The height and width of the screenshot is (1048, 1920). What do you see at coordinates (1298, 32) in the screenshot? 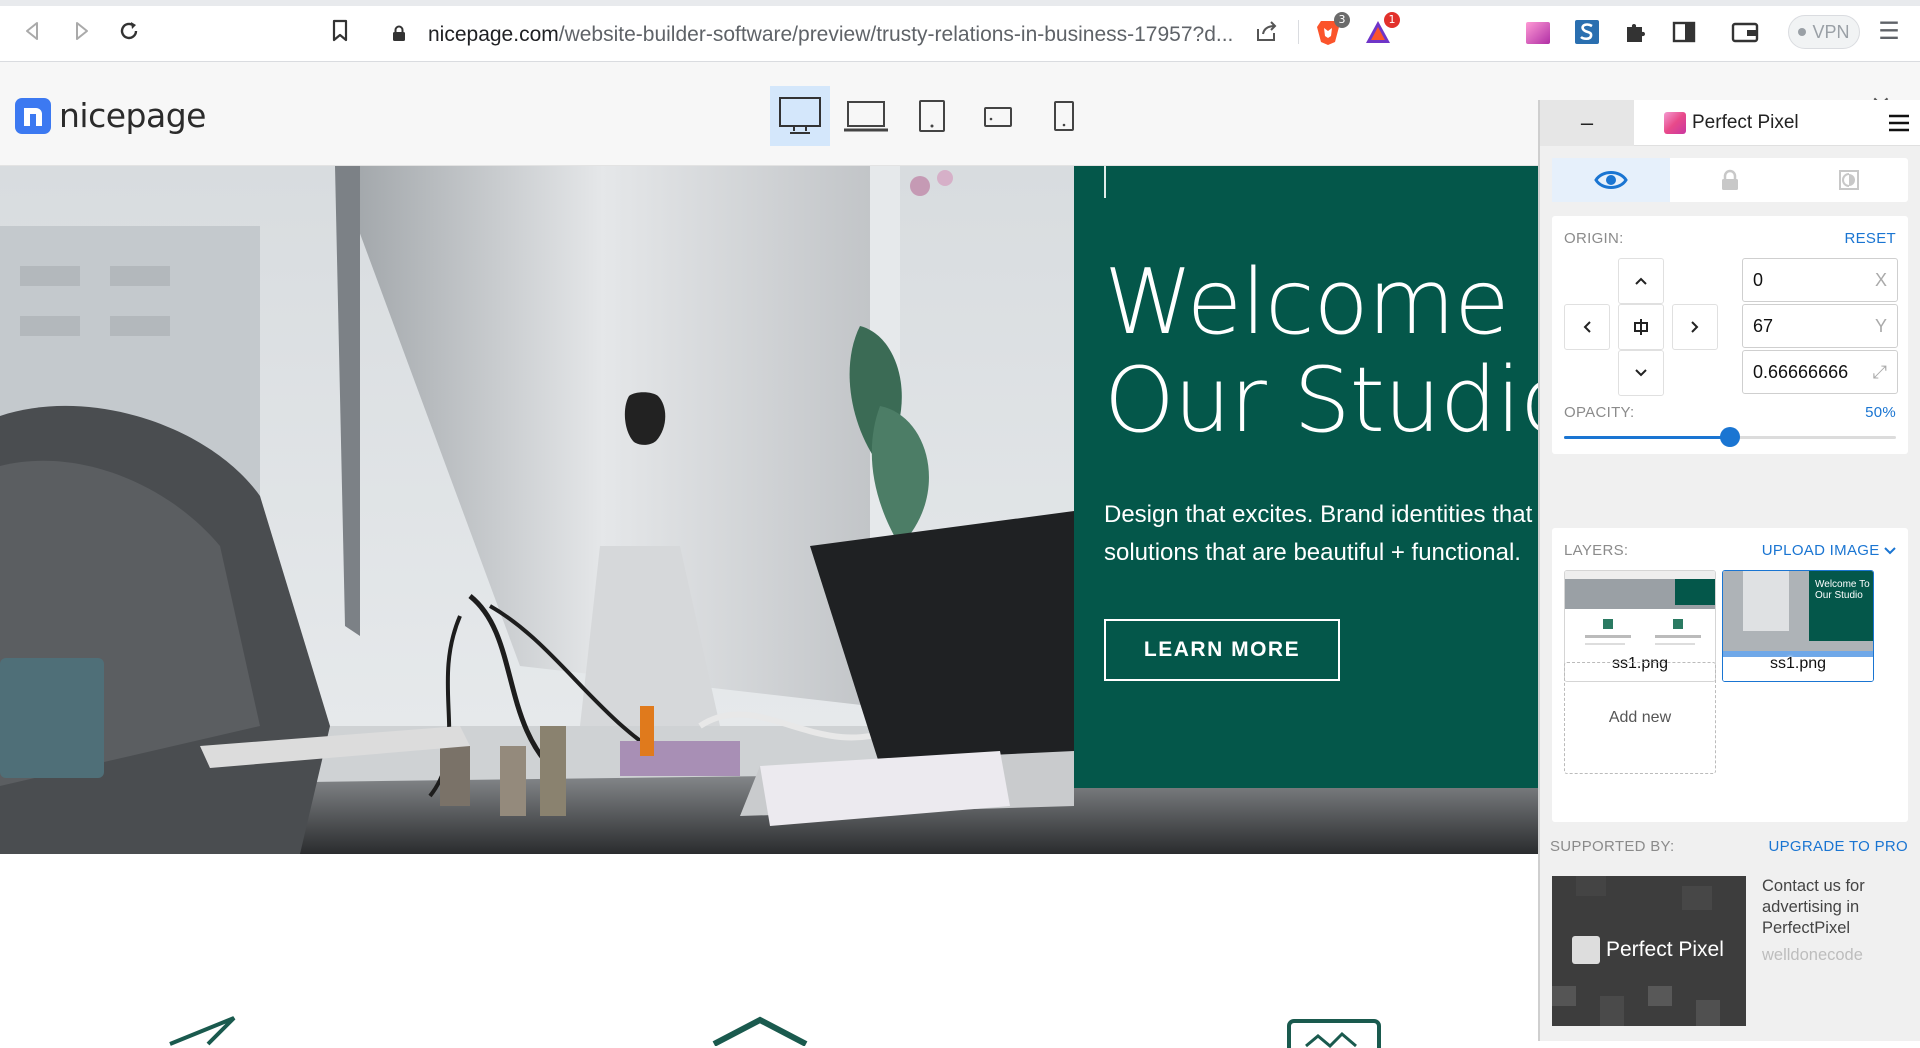
I see `toolbar-separator` at bounding box center [1298, 32].